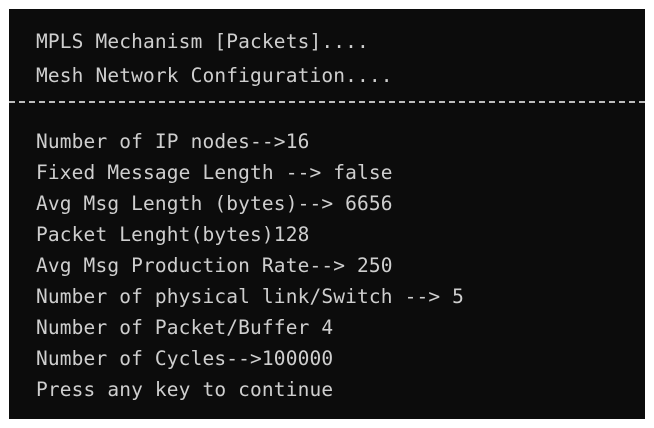 The width and height of the screenshot is (654, 428). I want to click on config-line-cycles: Number of Cycles-->100000, so click(185, 358).